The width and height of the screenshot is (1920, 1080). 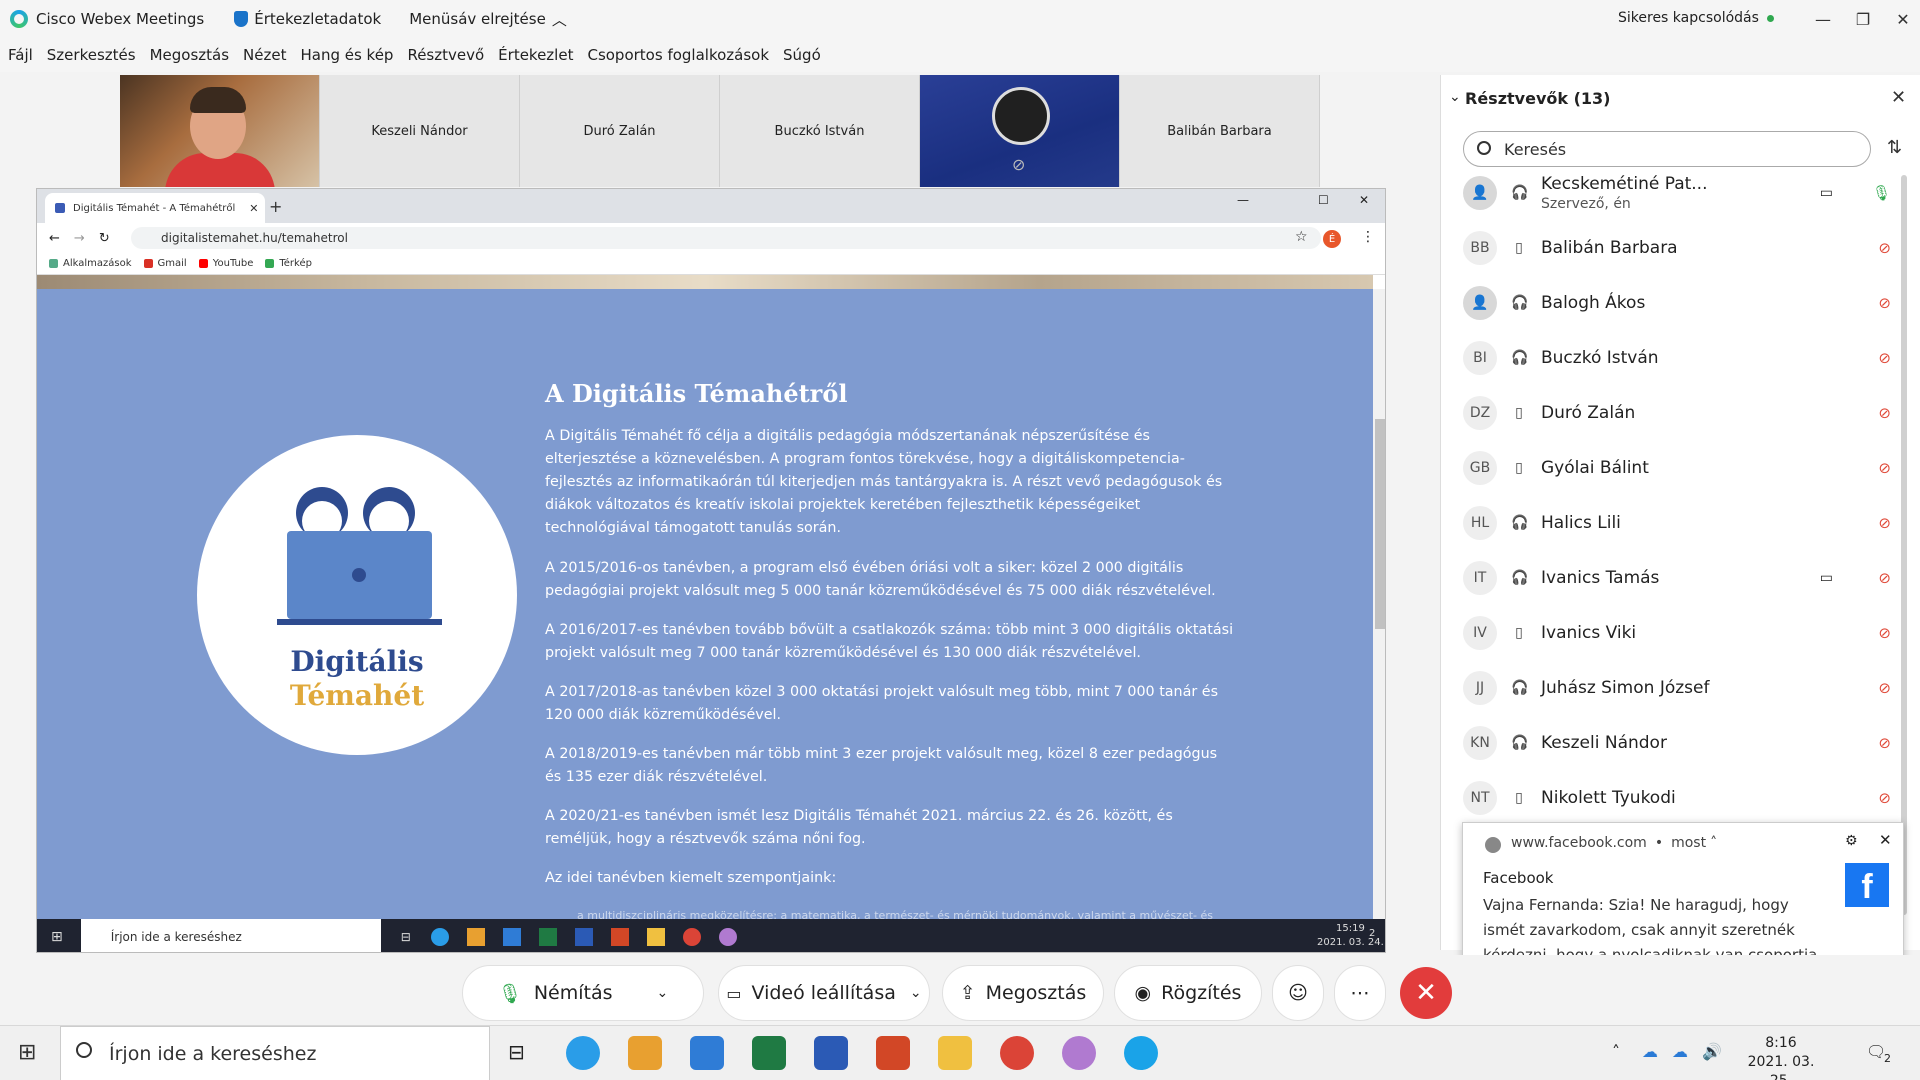 What do you see at coordinates (820, 131) in the screenshot?
I see `video-tile: Buczkó István` at bounding box center [820, 131].